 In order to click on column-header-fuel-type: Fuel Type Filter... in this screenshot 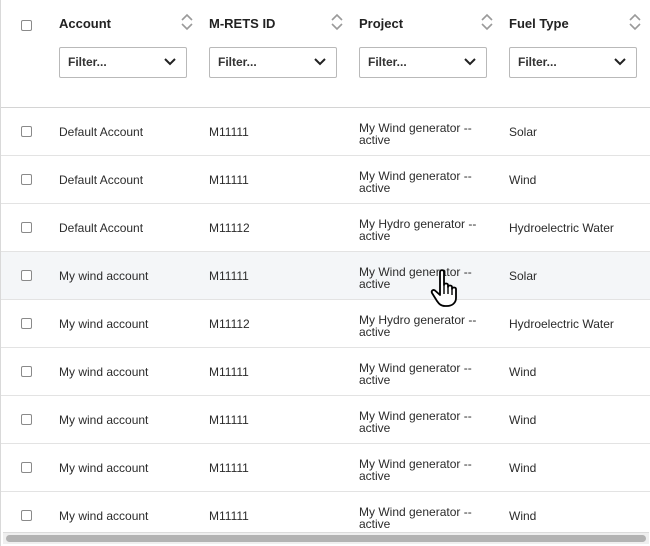, I will do `click(575, 54)`.